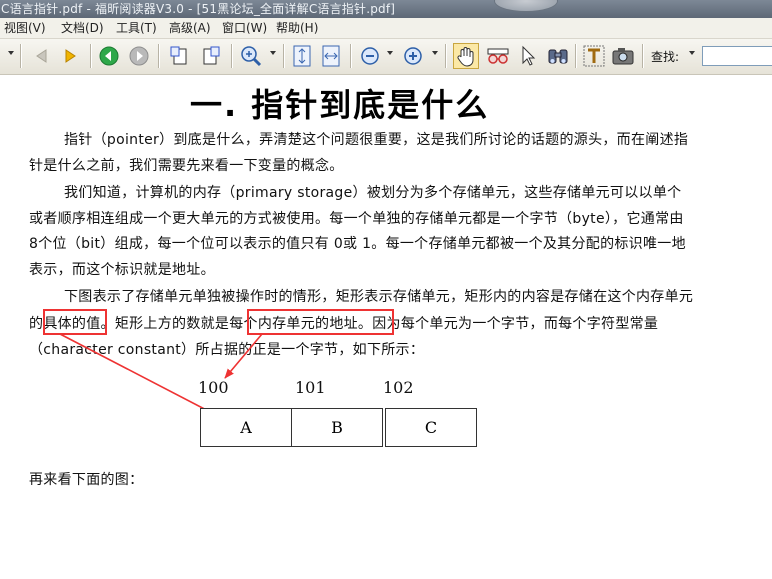 Image resolution: width=772 pixels, height=579 pixels. Describe the element at coordinates (246, 427) in the screenshot. I see `memory-cell: A` at that location.